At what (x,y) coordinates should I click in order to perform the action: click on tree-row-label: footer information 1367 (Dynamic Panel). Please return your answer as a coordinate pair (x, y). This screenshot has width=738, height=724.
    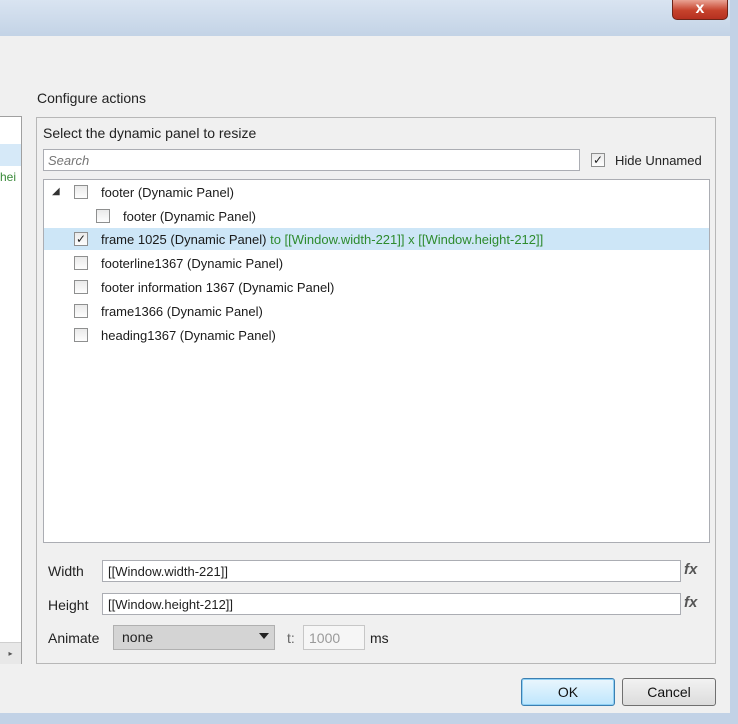
    Looking at the image, I should click on (218, 287).